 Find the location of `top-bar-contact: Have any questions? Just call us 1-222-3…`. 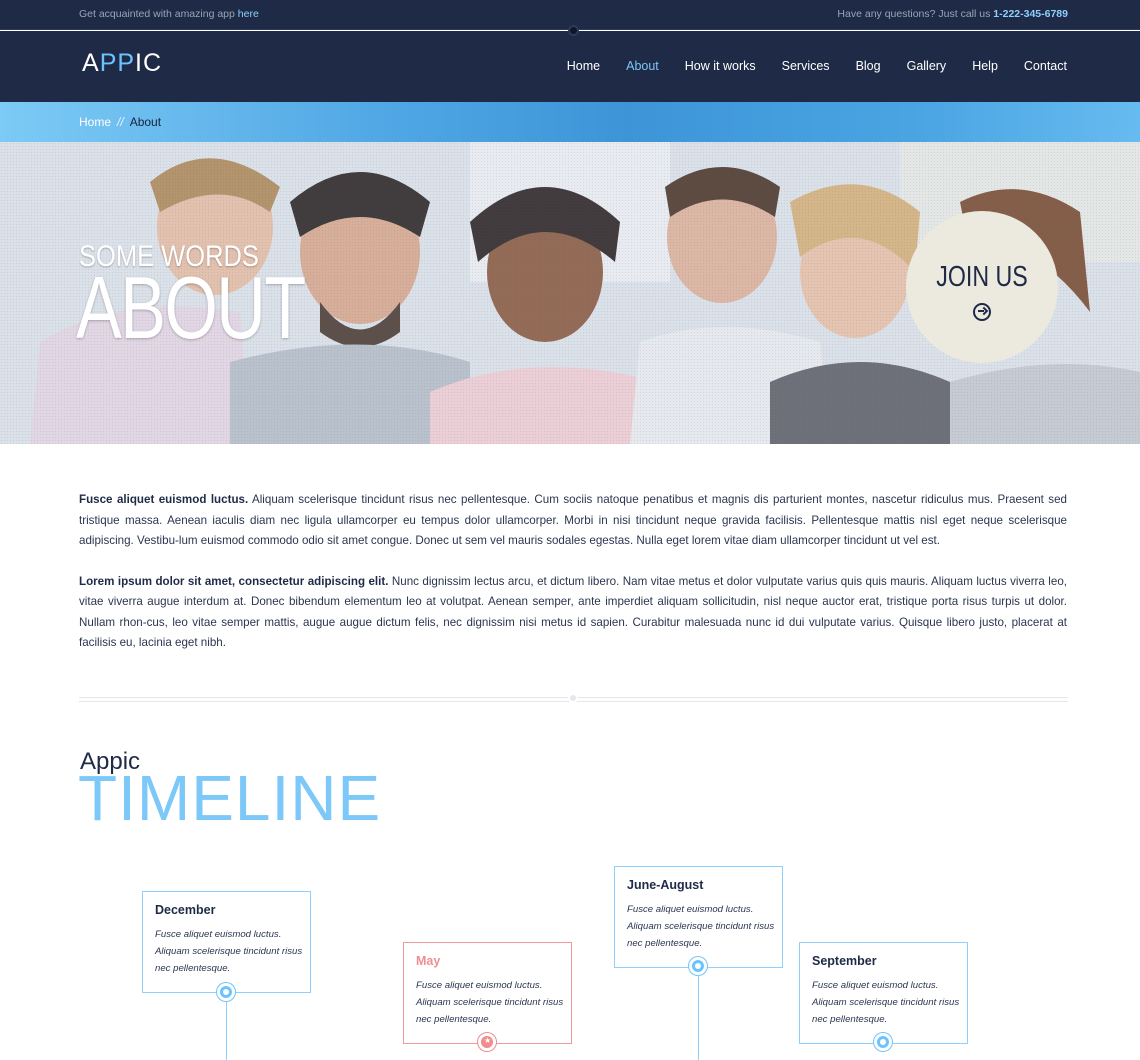

top-bar-contact: Have any questions? Just call us 1-222-3… is located at coordinates (952, 14).